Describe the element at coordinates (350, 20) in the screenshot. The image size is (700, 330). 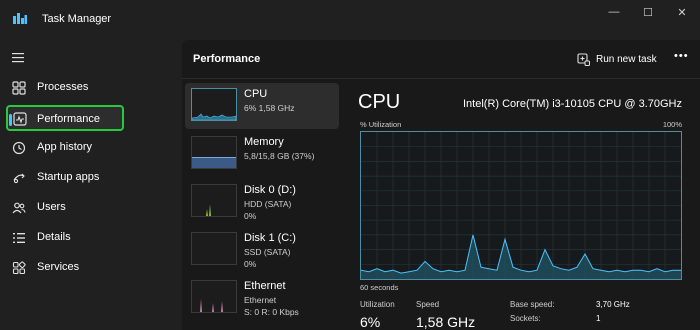
I see `title-bar: Task Manager — ☐ ✕` at that location.